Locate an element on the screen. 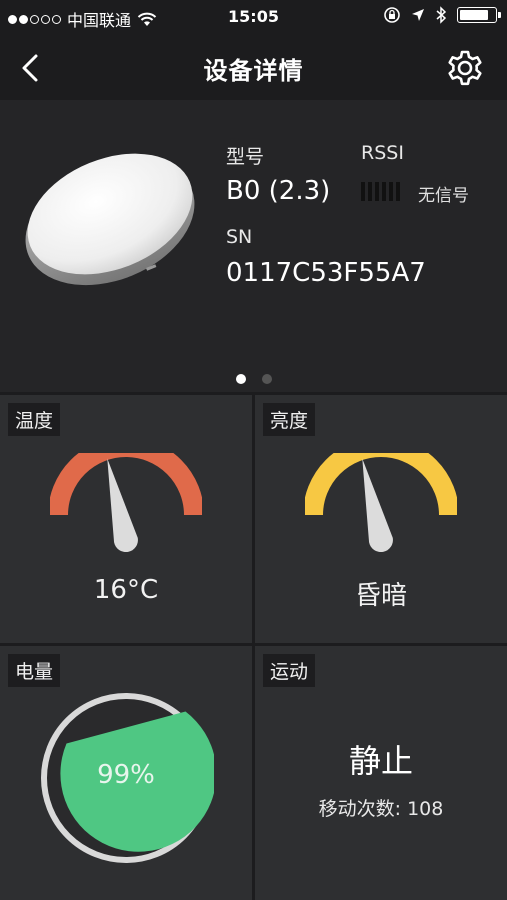 The image size is (507, 900). battery-value: 99% is located at coordinates (126, 775).